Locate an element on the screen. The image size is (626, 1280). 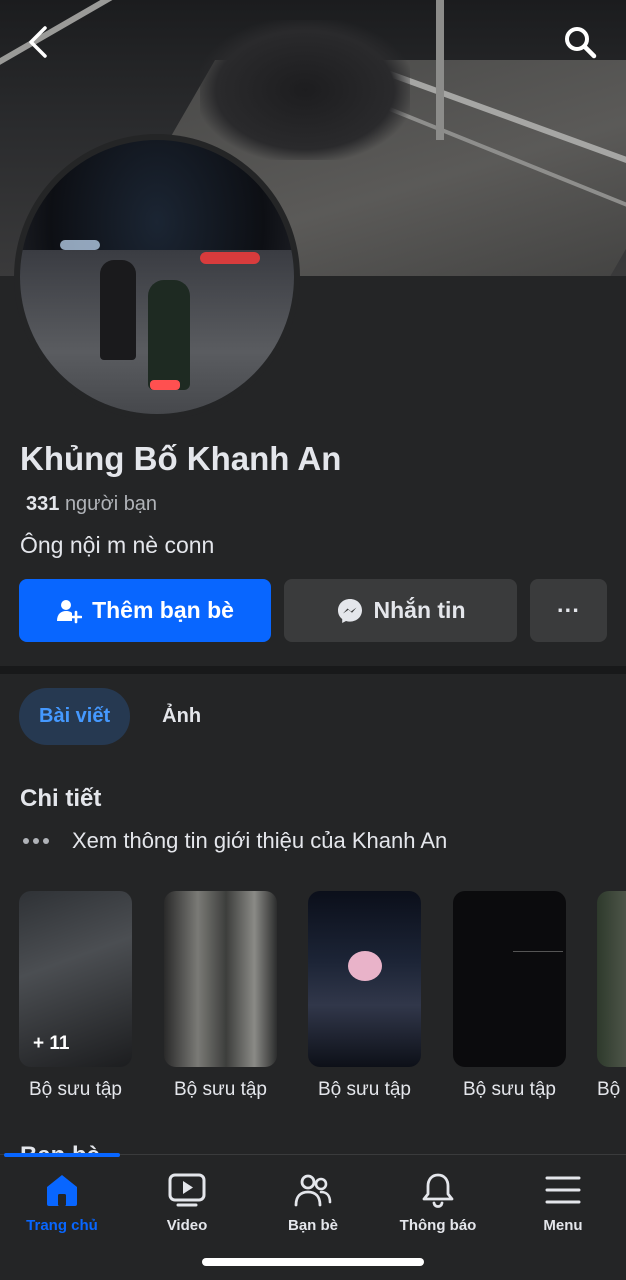
add-friend-label: Thêm bạn bè is located at coordinates (163, 610).